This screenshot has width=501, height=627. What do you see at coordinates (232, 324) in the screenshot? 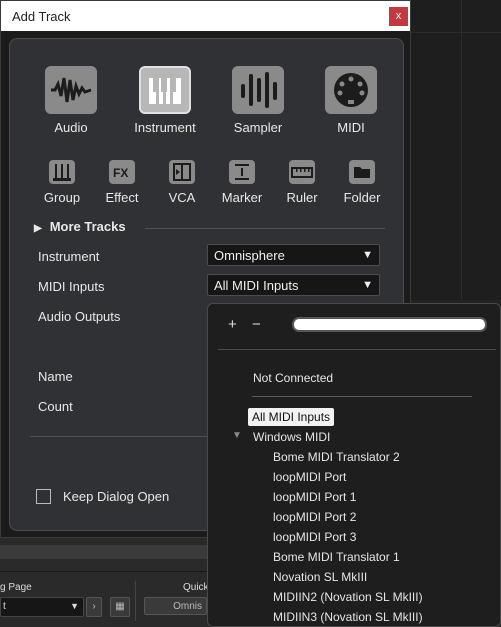
I see `expand-all-button: +` at bounding box center [232, 324].